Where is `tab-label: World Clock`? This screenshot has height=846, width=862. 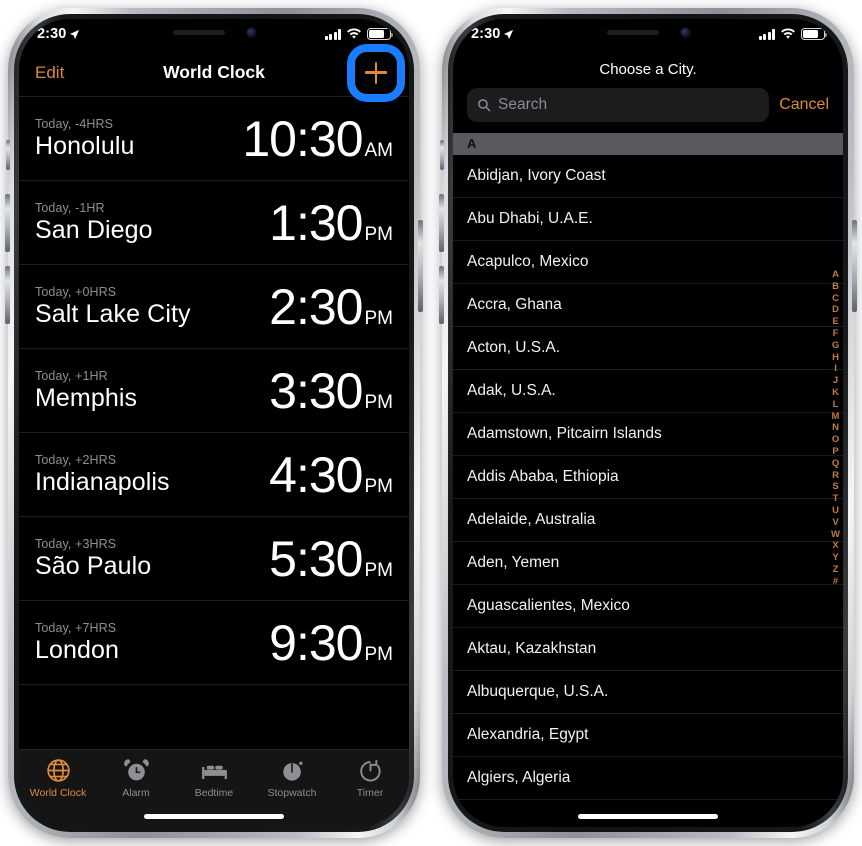 tab-label: World Clock is located at coordinates (58, 793).